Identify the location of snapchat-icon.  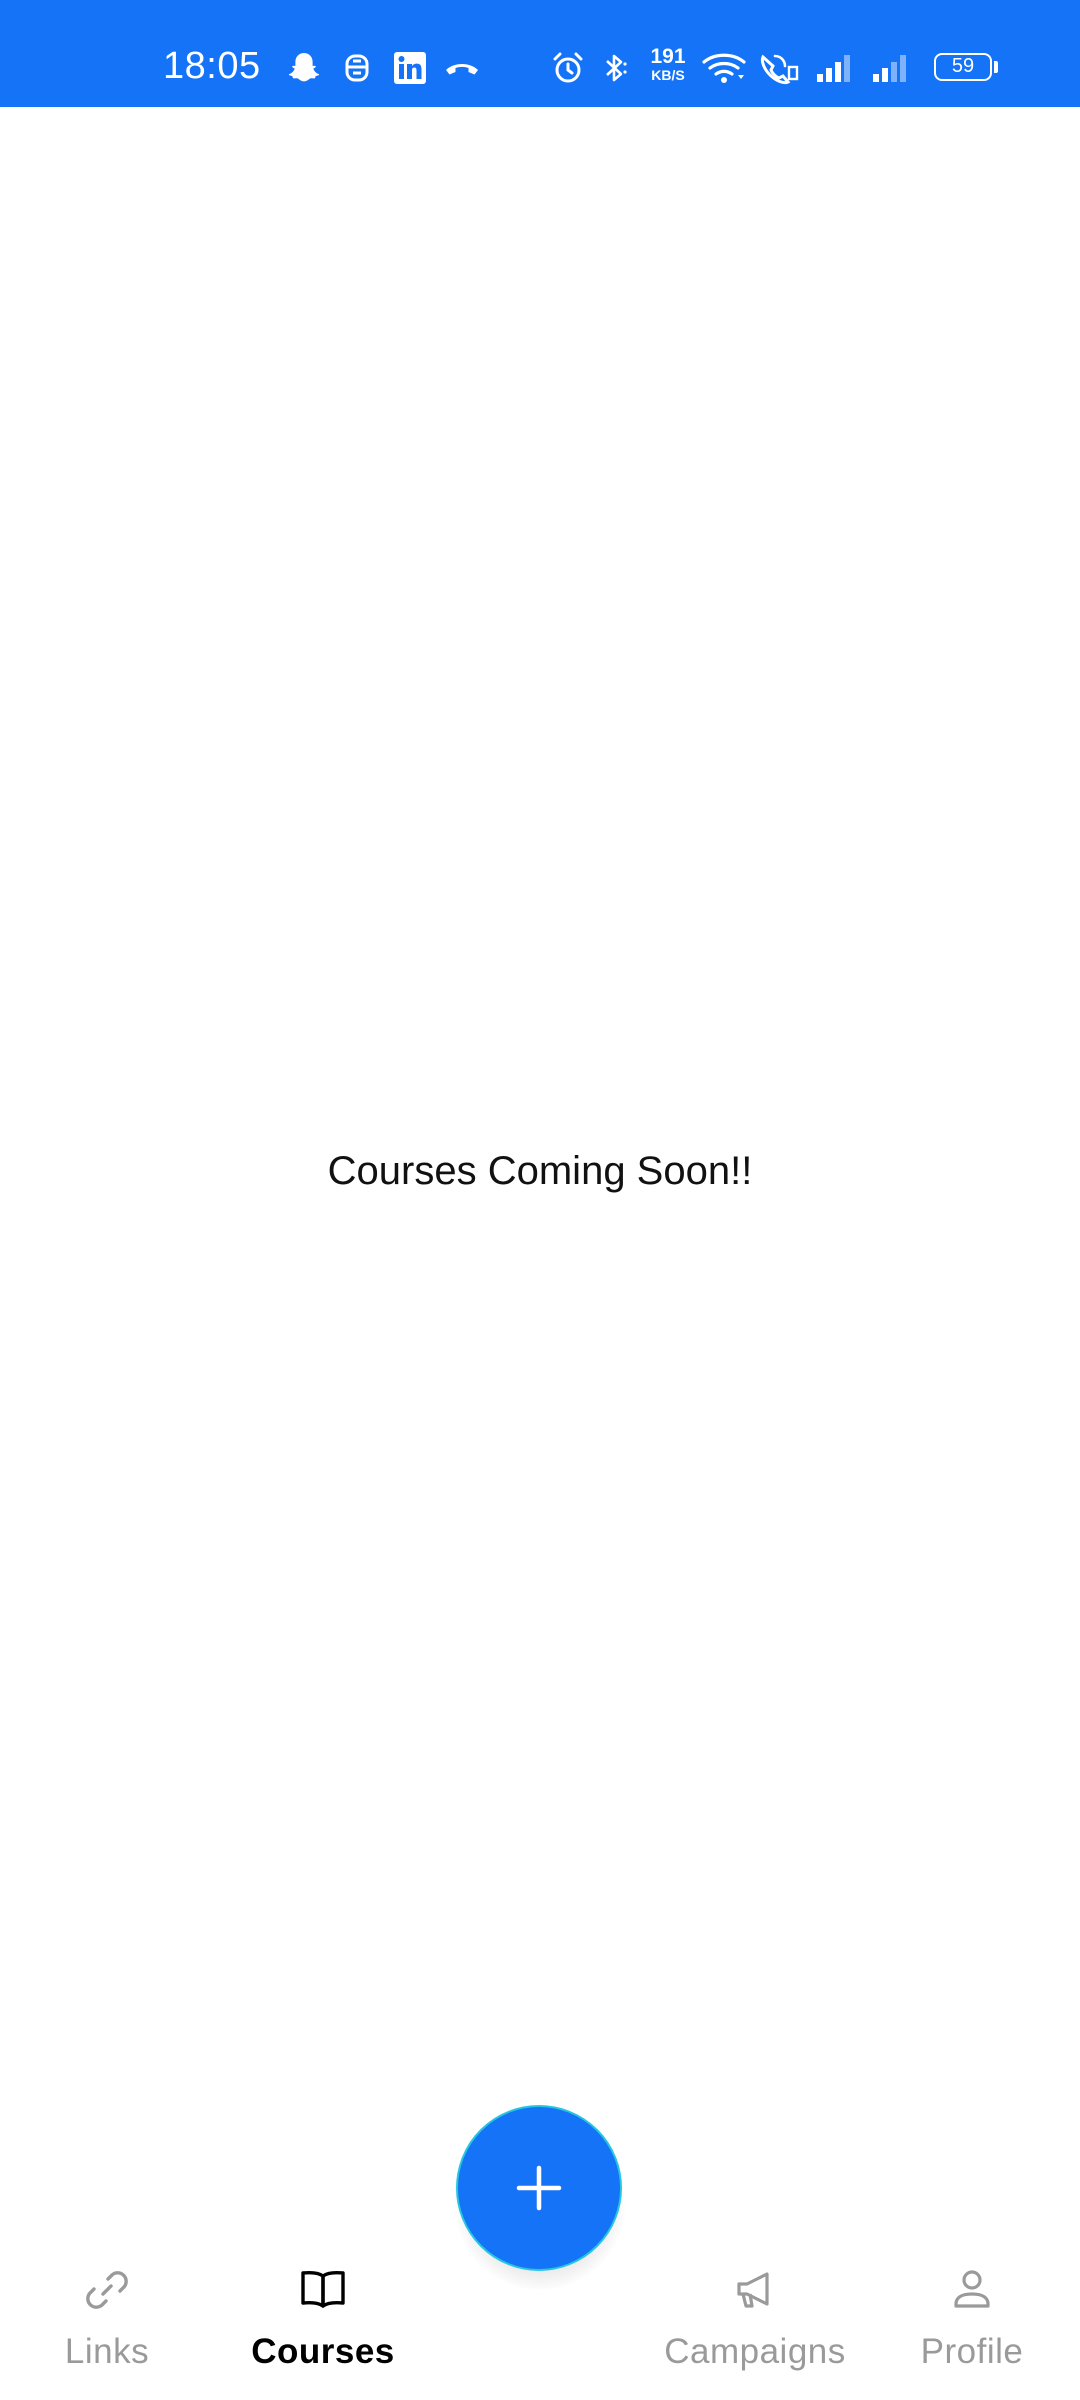
(304, 68).